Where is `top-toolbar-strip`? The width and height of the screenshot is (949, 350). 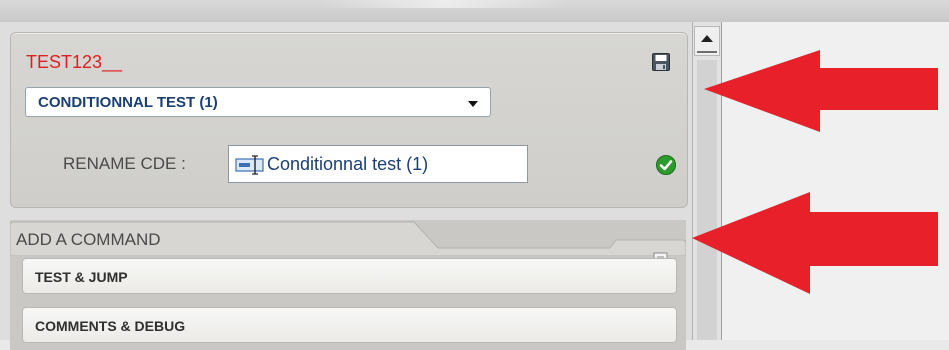
top-toolbar-strip is located at coordinates (474, 11).